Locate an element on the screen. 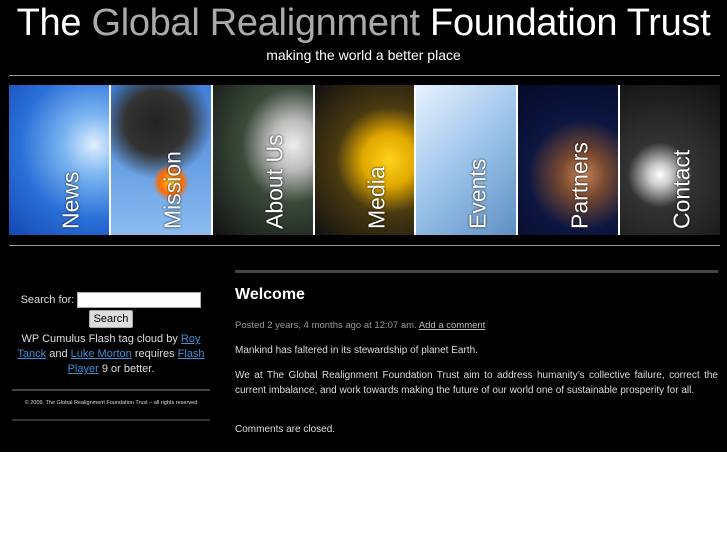 This screenshot has height=545, width=727. nav-events: Events is located at coordinates (466, 160).